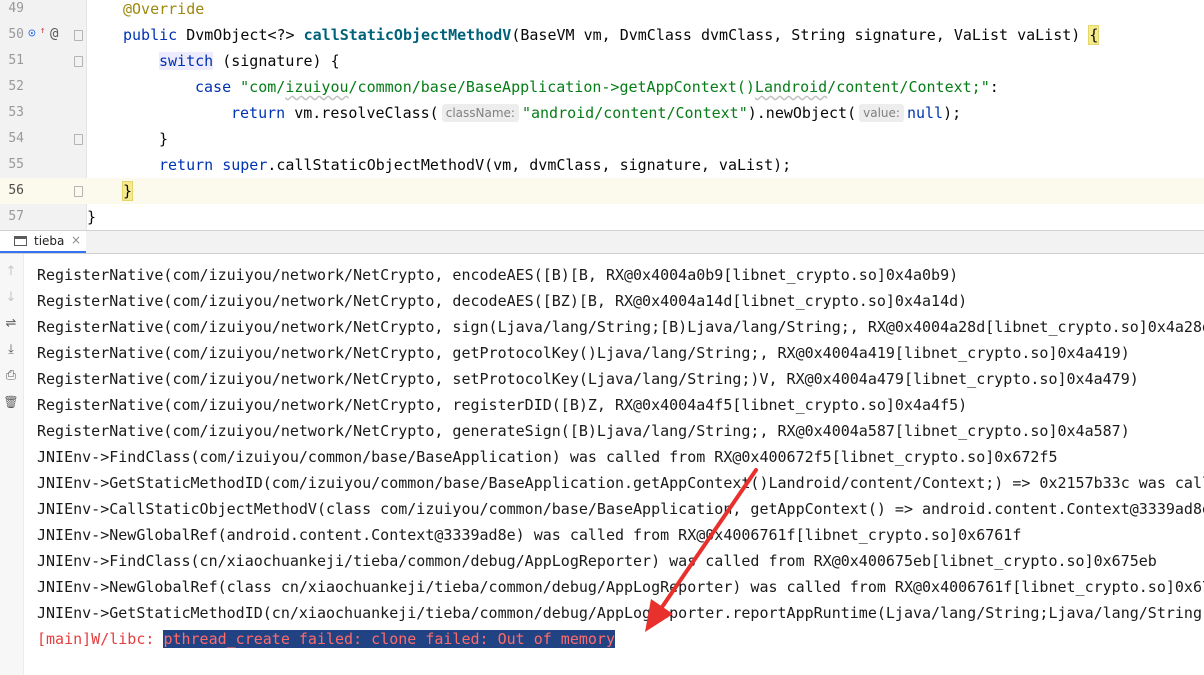 The height and width of the screenshot is (675, 1204). Describe the element at coordinates (263, 87) in the screenshot. I see `string-part: "com/` at that location.